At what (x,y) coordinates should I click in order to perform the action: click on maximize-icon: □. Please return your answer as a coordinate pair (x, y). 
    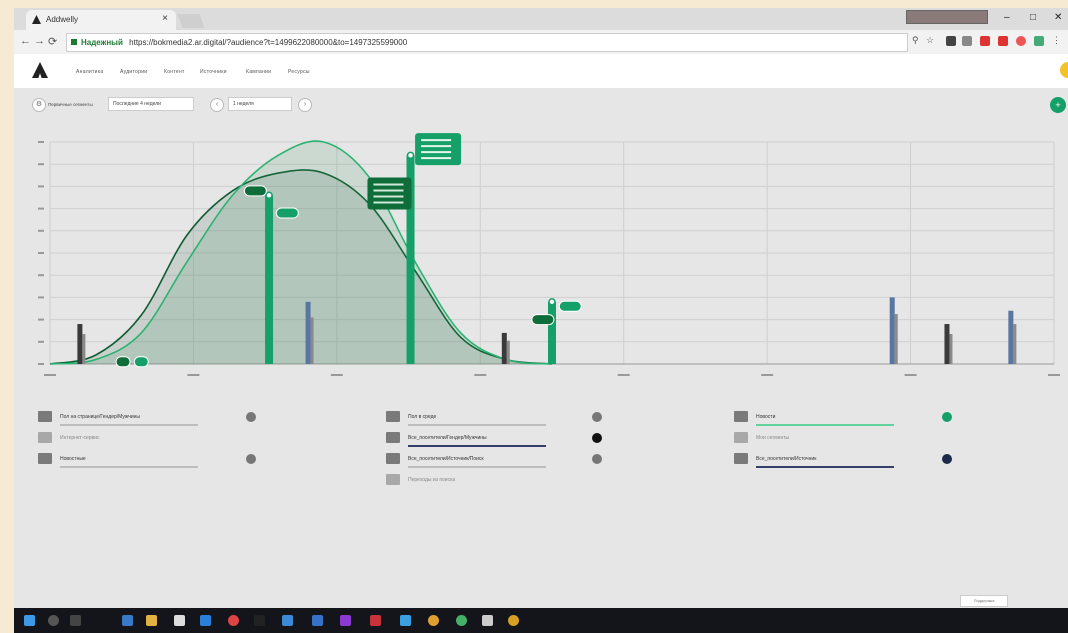
    Looking at the image, I should click on (1033, 17).